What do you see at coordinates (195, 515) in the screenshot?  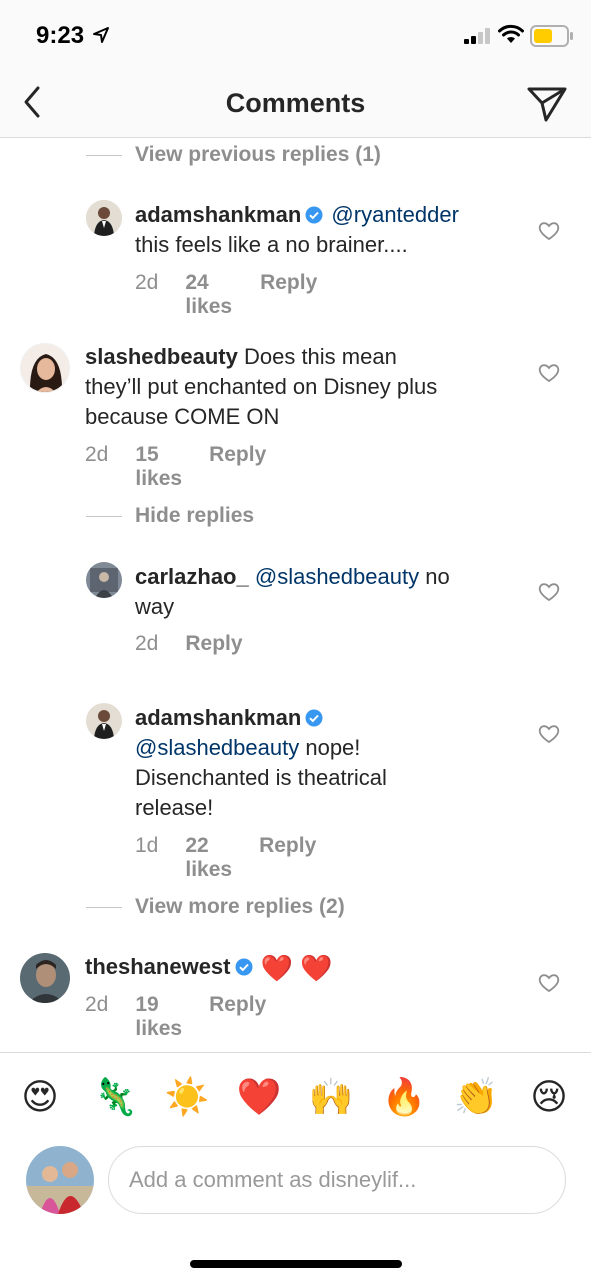 I see `hide-replies-label: Hide replies` at bounding box center [195, 515].